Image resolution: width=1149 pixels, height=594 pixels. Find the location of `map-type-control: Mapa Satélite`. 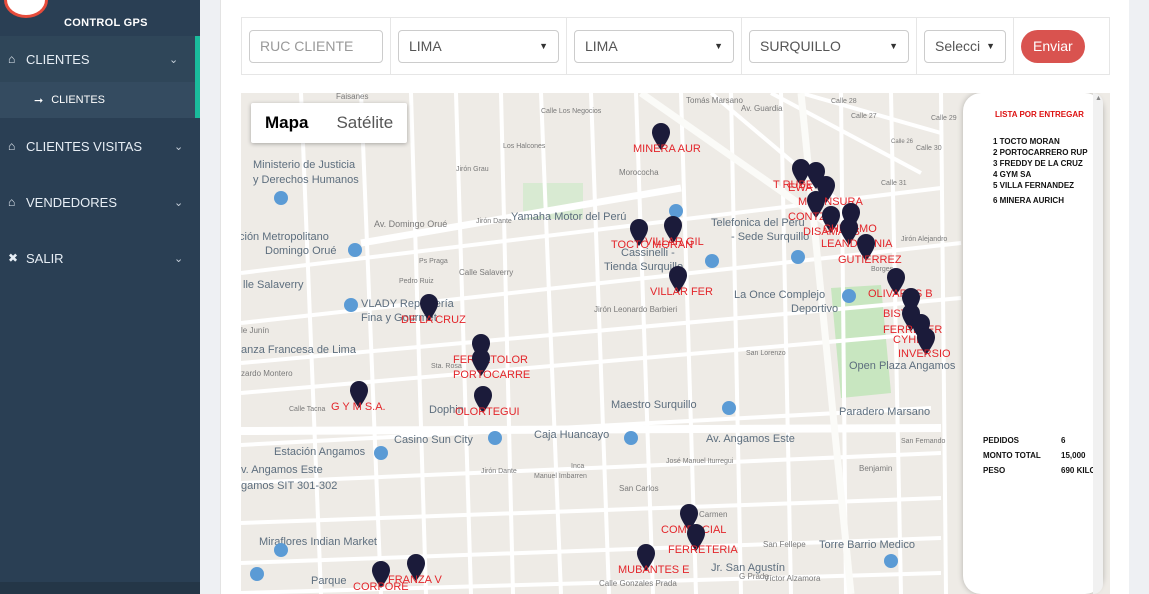

map-type-control: Mapa Satélite is located at coordinates (329, 123).